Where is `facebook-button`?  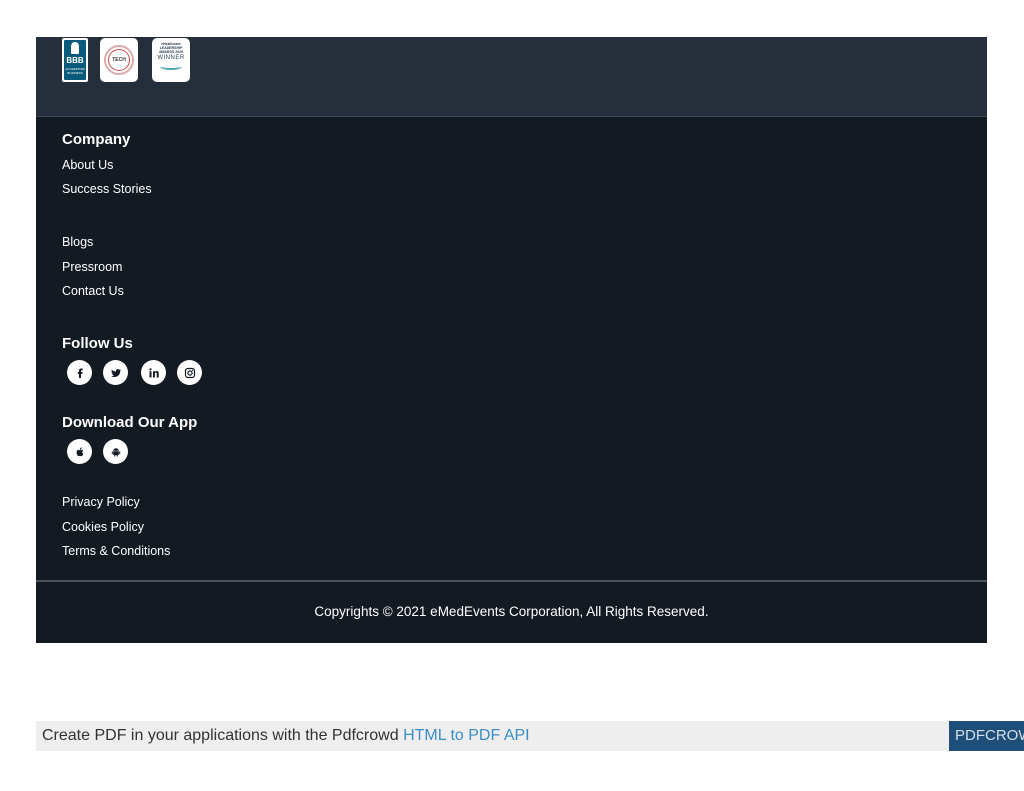 facebook-button is located at coordinates (79, 372).